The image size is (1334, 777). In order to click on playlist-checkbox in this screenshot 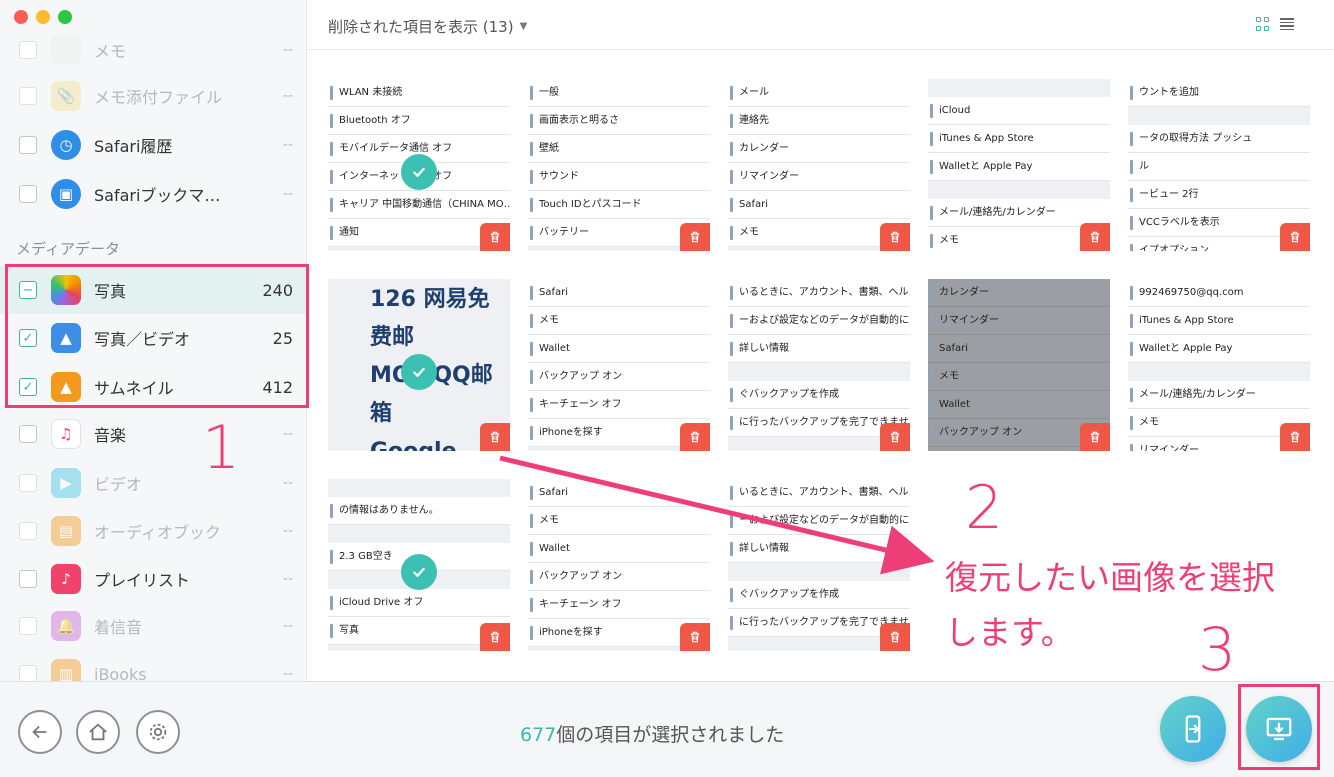, I will do `click(28, 579)`.